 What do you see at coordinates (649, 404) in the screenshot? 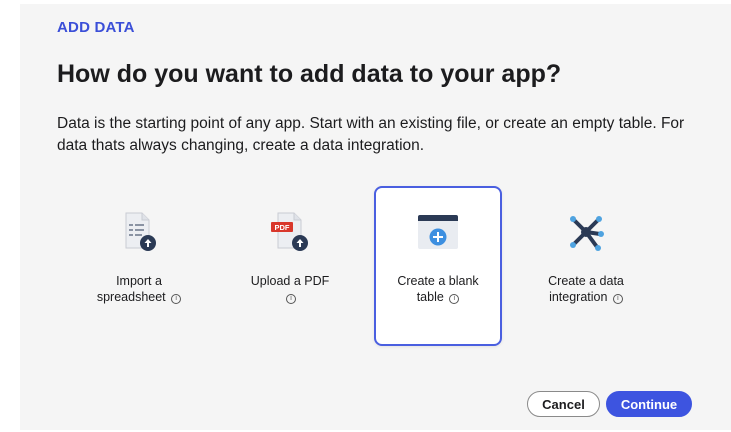
I see `continue-button: Continue` at bounding box center [649, 404].